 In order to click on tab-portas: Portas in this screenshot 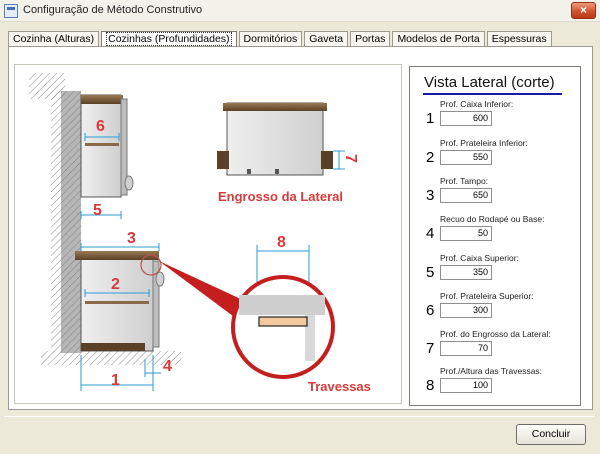, I will do `click(370, 39)`.